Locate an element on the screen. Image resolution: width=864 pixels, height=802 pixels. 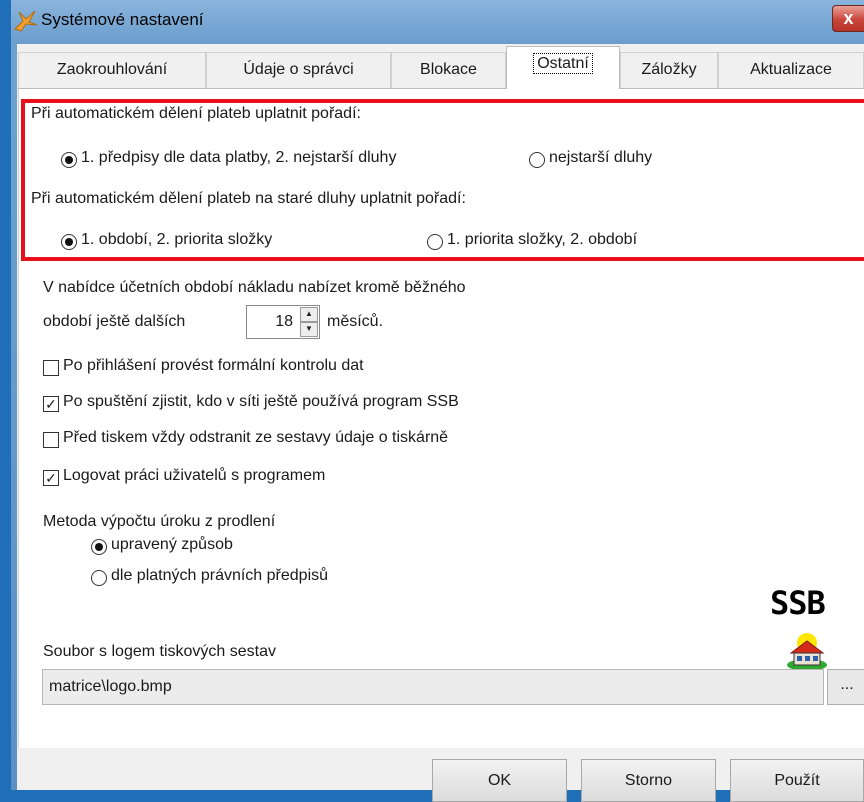
tab-label: Blokace is located at coordinates (448, 69).